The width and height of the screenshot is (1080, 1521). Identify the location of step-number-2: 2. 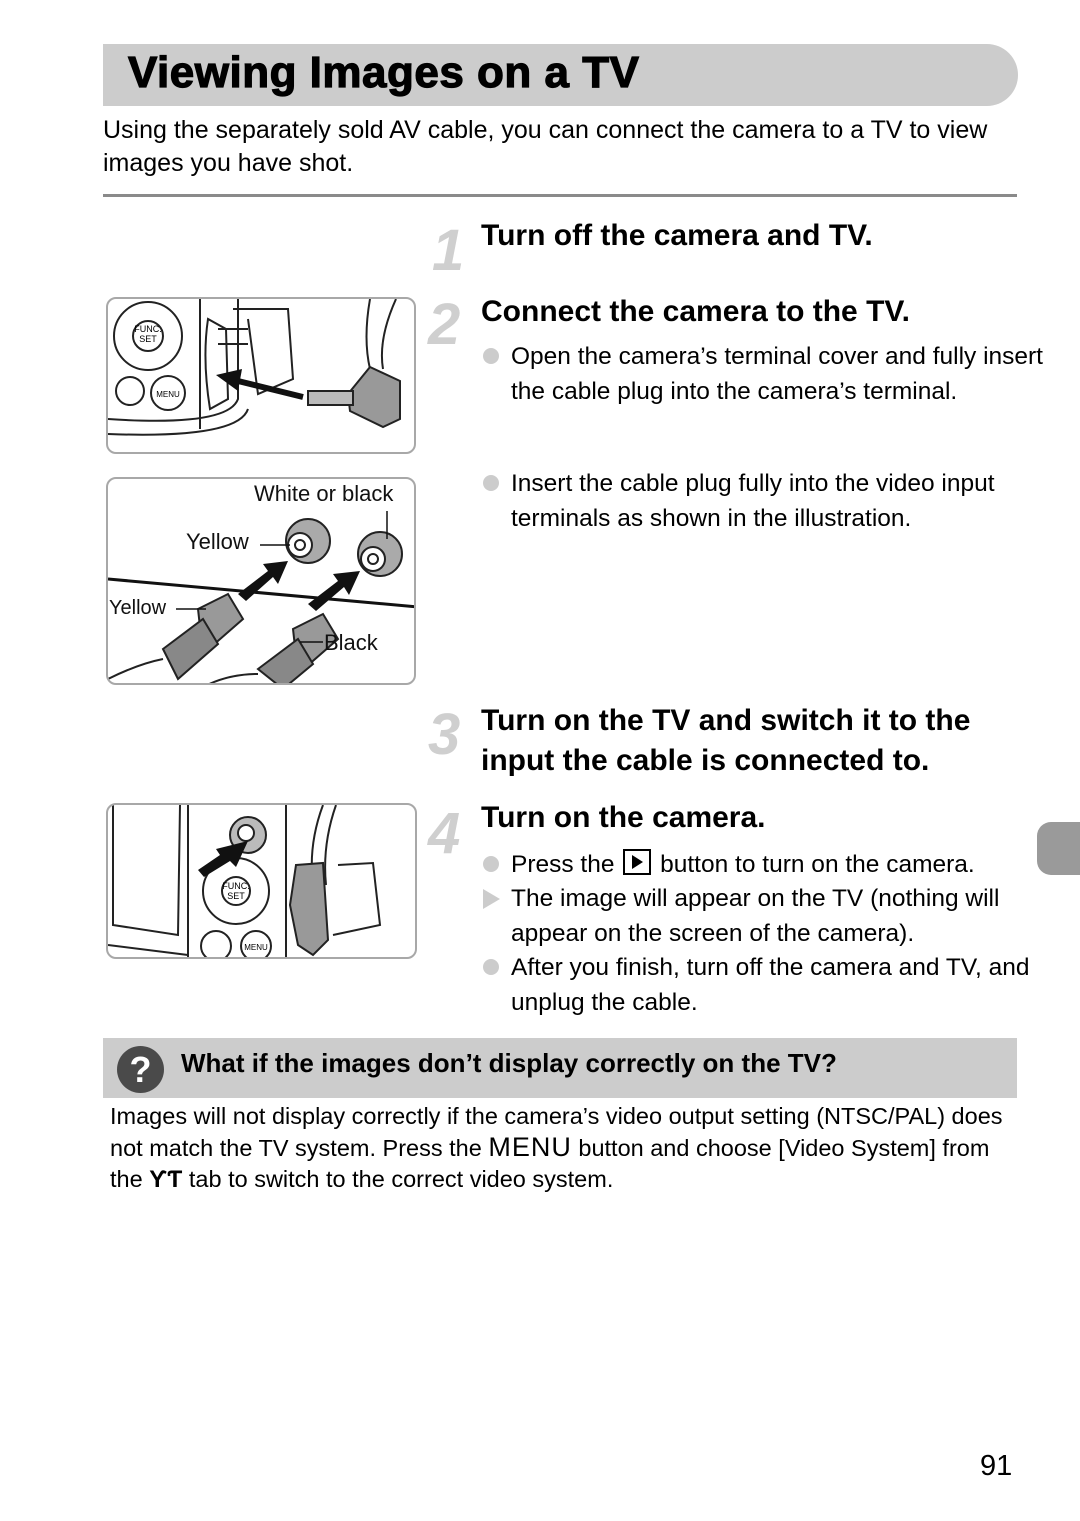
(444, 324).